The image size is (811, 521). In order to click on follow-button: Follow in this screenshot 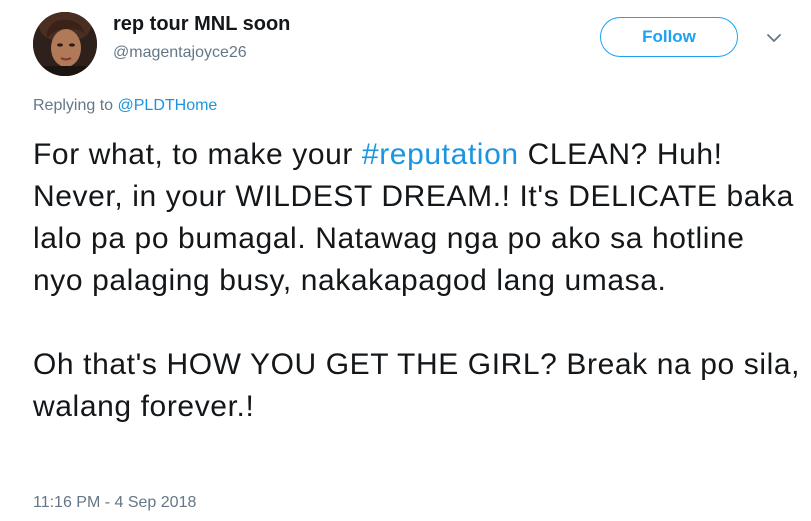, I will do `click(669, 37)`.